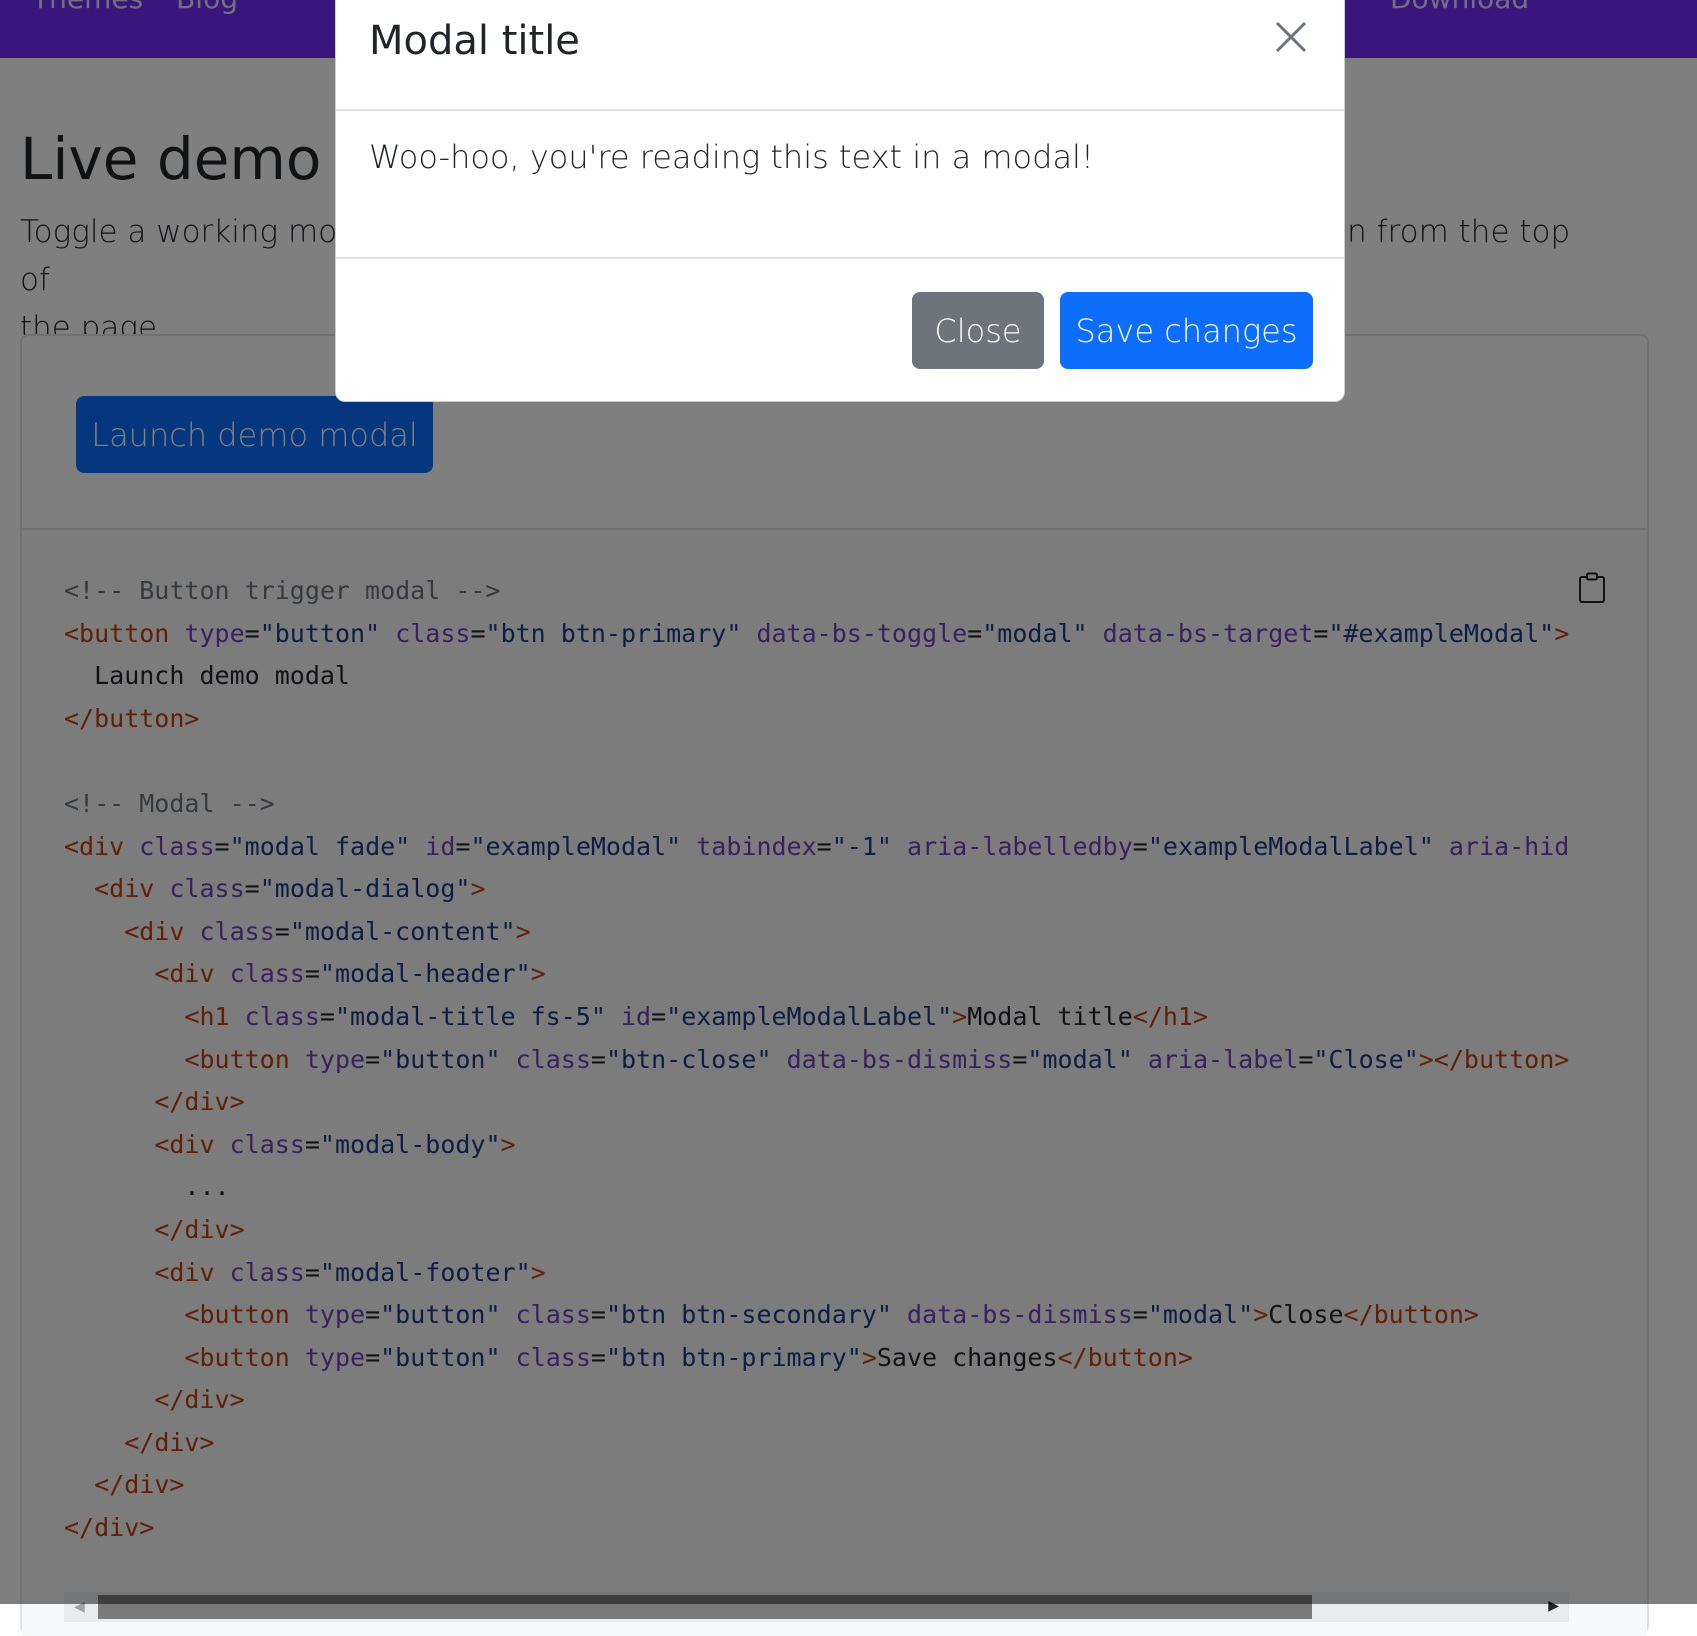 The height and width of the screenshot is (1636, 1697). I want to click on close-button: Close, so click(978, 330).